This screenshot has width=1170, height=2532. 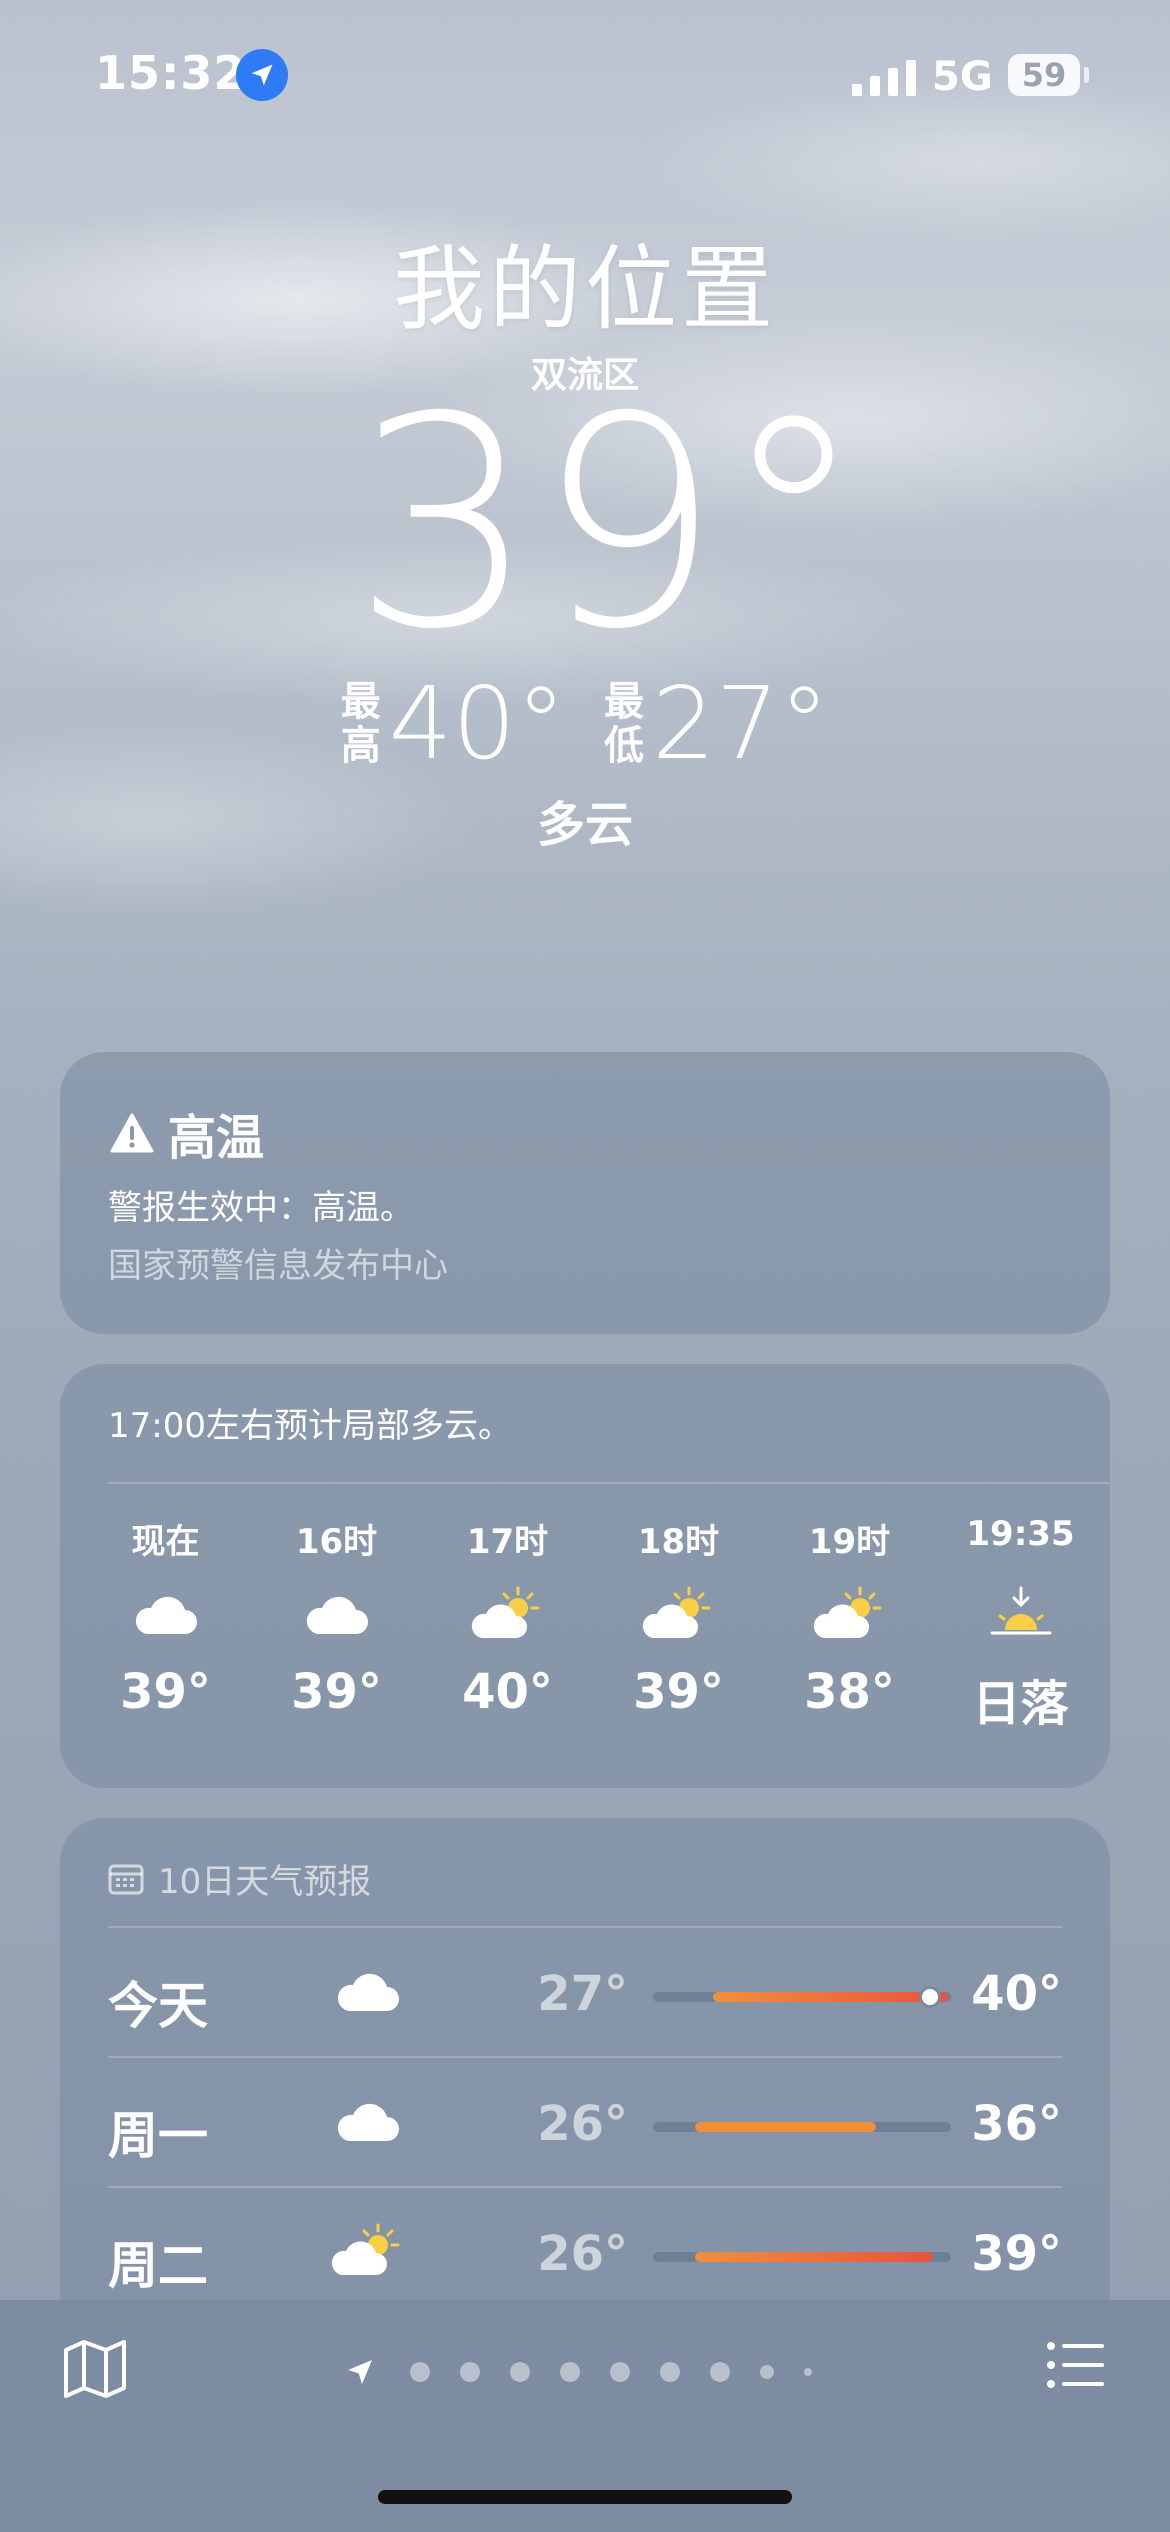 What do you see at coordinates (585, 723) in the screenshot?
I see `high-low: 最高 40° 最低 27°` at bounding box center [585, 723].